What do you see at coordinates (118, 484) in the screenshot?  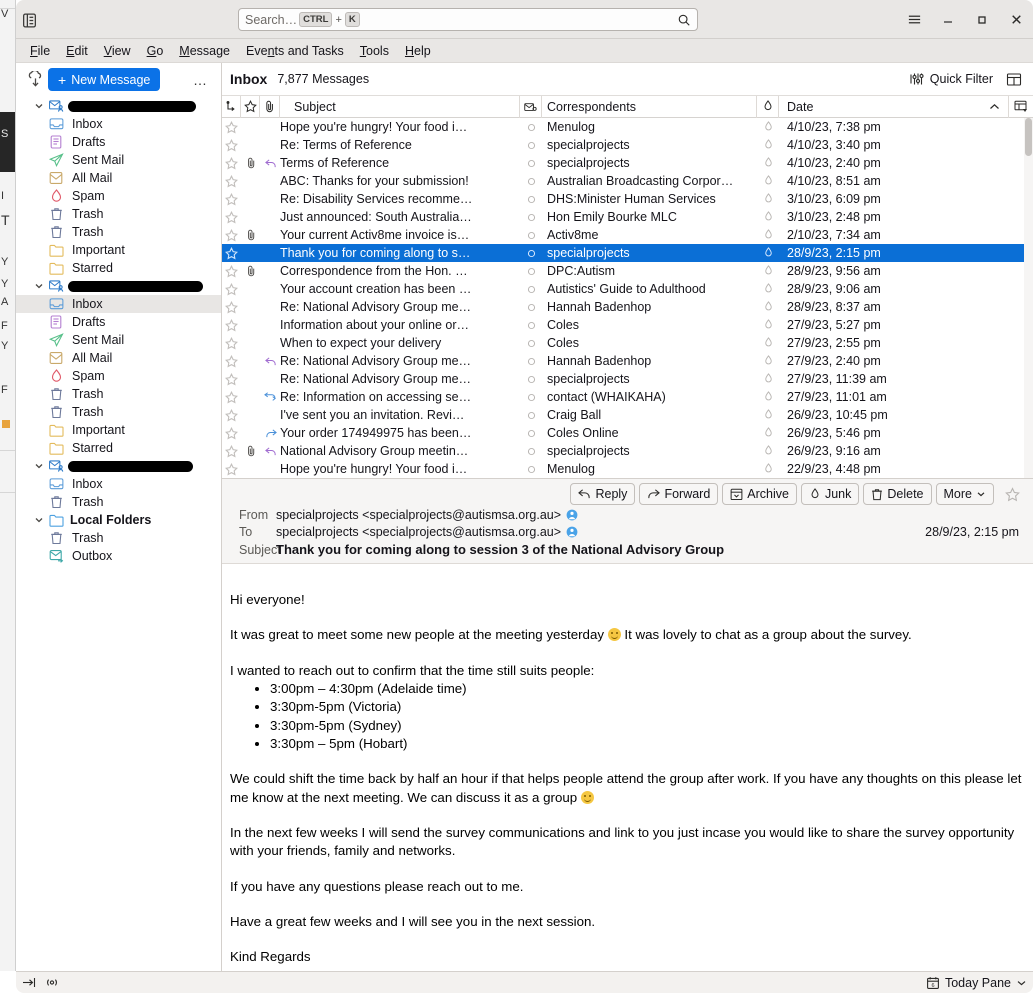 I see `folder-inbox-a3: Inbox` at bounding box center [118, 484].